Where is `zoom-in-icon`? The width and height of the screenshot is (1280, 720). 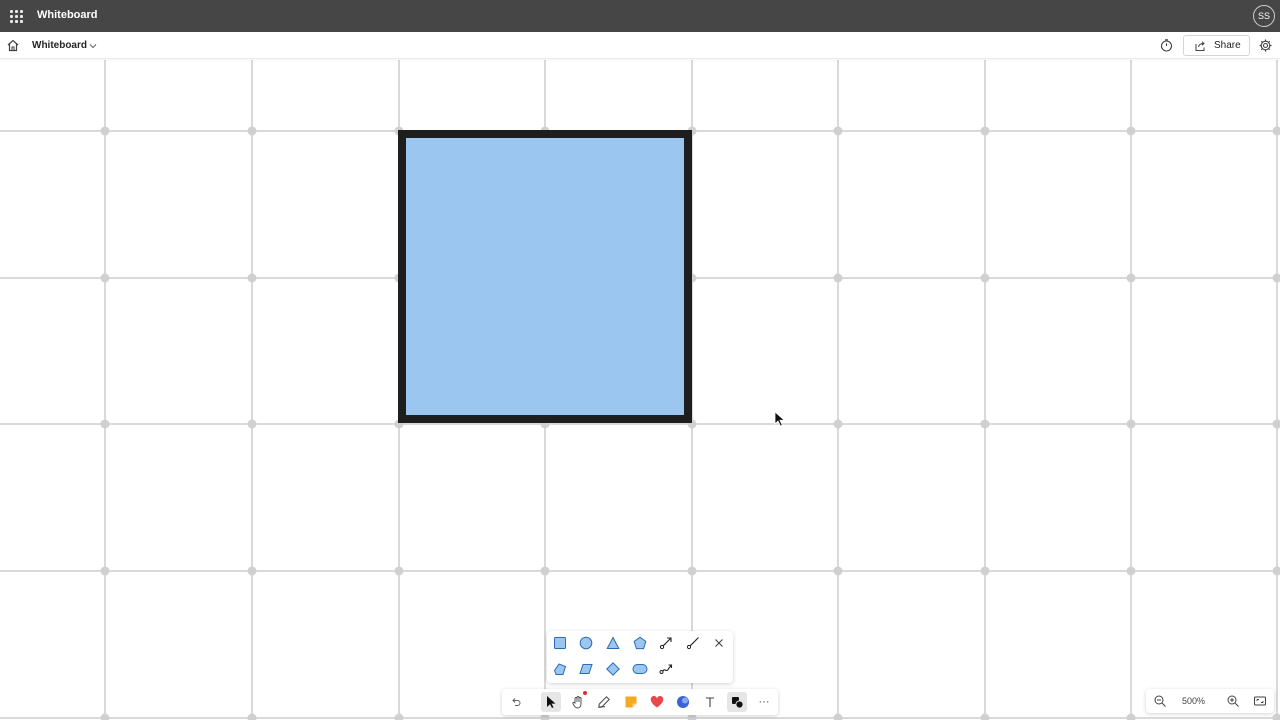 zoom-in-icon is located at coordinates (1233, 701).